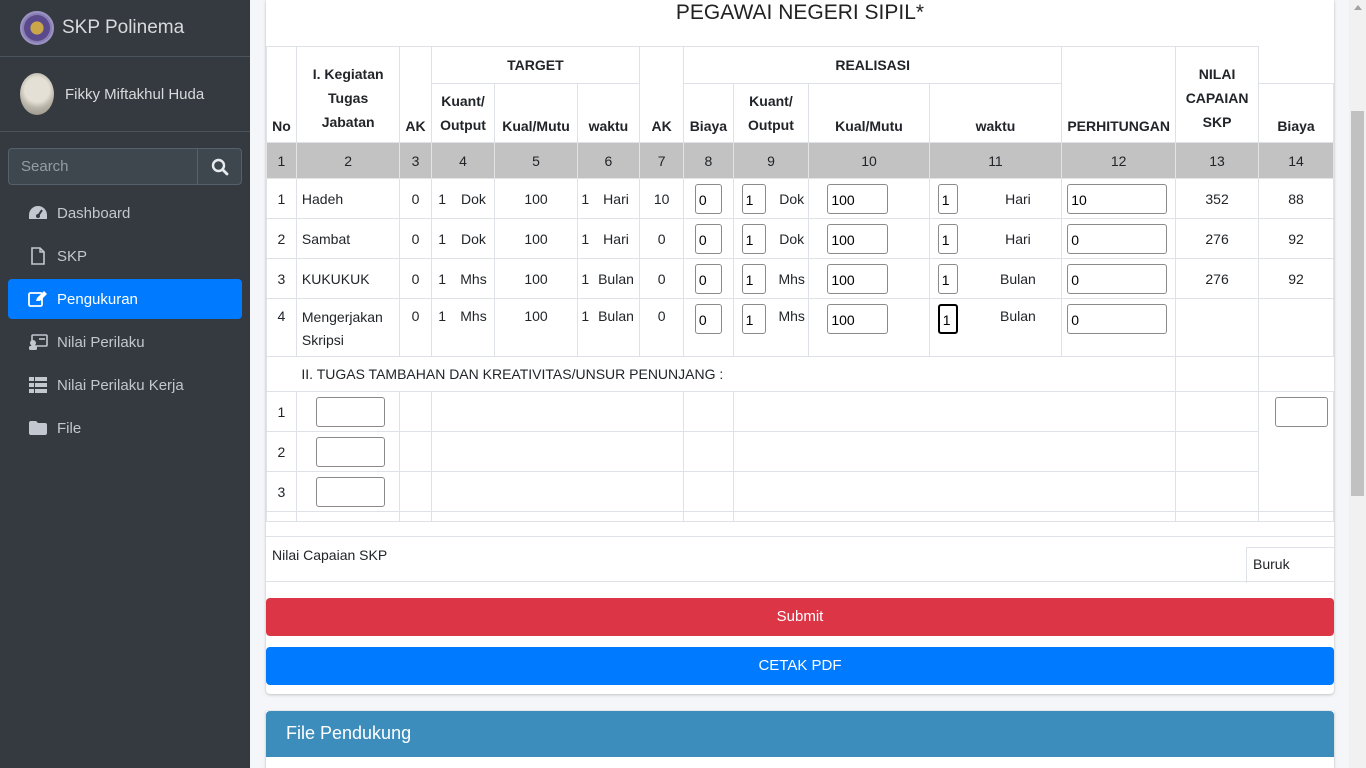 This screenshot has width=1366, height=768. I want to click on header-t-waktu: waktu, so click(608, 113).